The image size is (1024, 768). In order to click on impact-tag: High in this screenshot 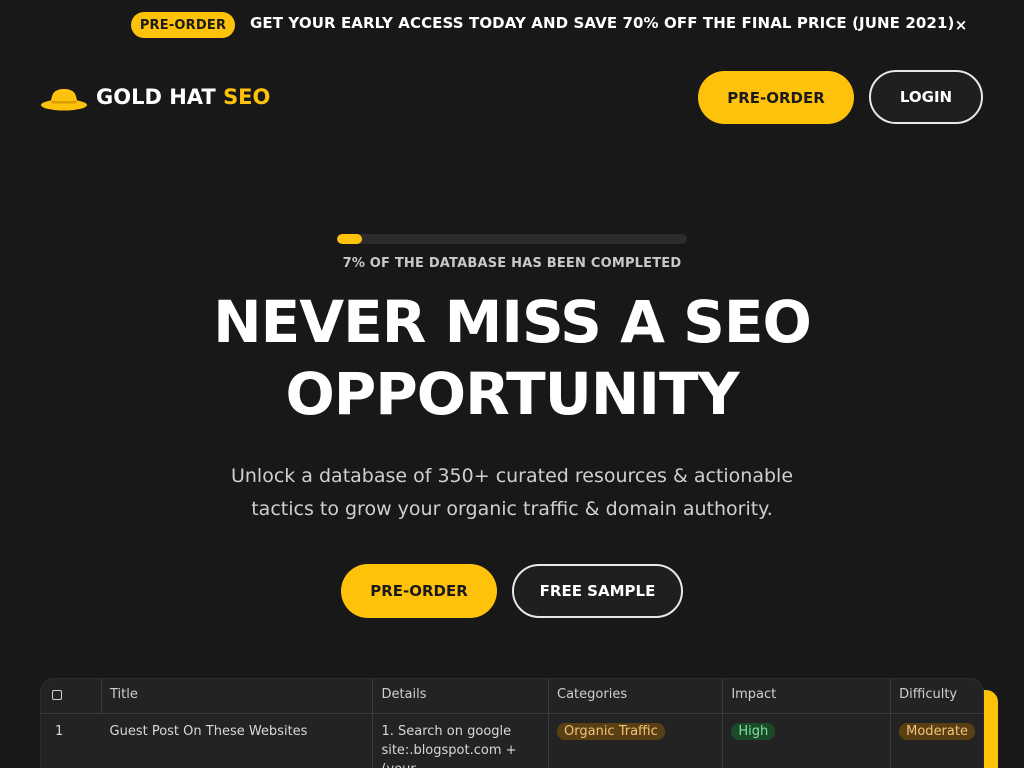, I will do `click(753, 731)`.